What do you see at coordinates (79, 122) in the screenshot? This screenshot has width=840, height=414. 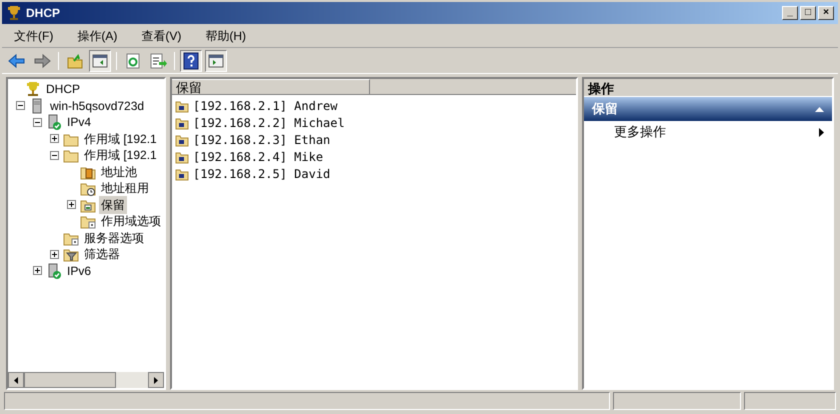 I see `tree-item: IPv4` at bounding box center [79, 122].